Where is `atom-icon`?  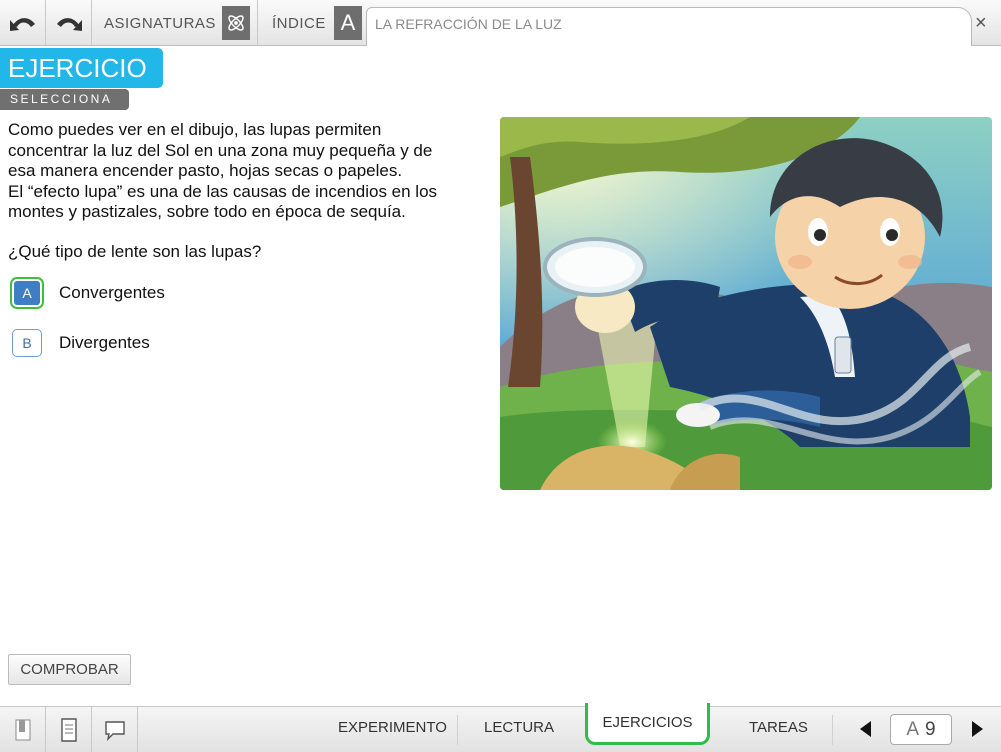 atom-icon is located at coordinates (236, 23).